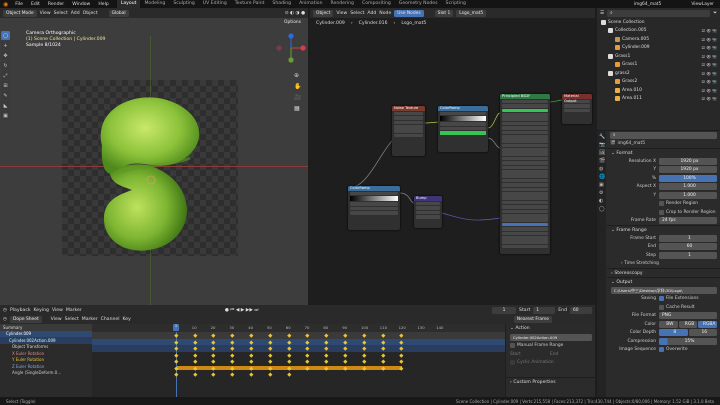  I want to click on menu-help: Help, so click(103, 4).